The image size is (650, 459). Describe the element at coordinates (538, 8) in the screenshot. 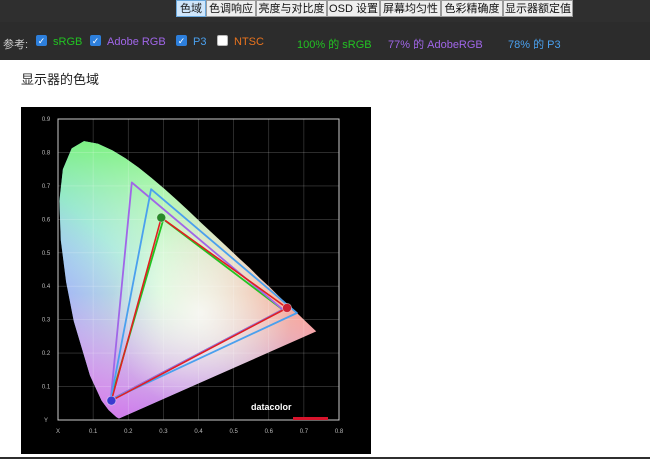

I see `tab-6: 显示器额定值` at that location.